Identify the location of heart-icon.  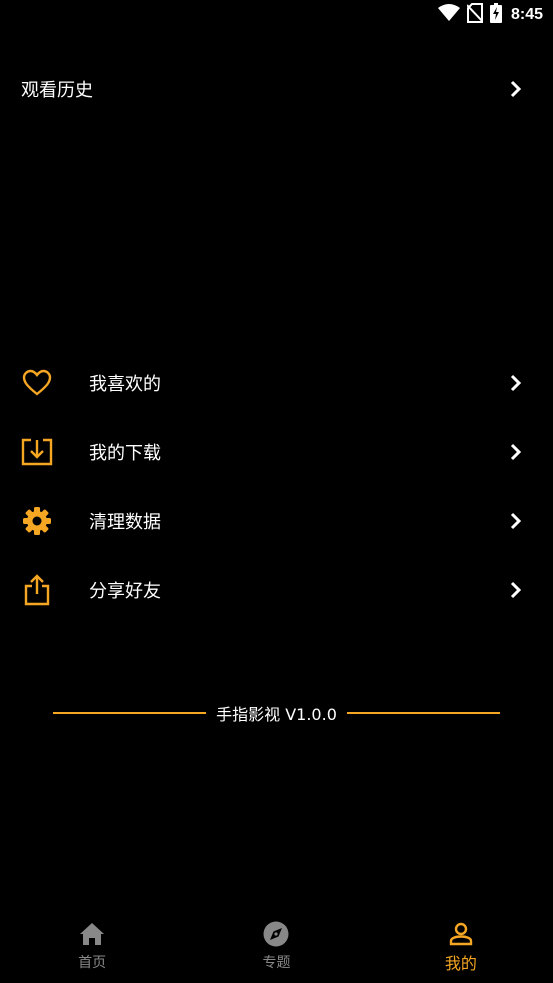
(37, 383).